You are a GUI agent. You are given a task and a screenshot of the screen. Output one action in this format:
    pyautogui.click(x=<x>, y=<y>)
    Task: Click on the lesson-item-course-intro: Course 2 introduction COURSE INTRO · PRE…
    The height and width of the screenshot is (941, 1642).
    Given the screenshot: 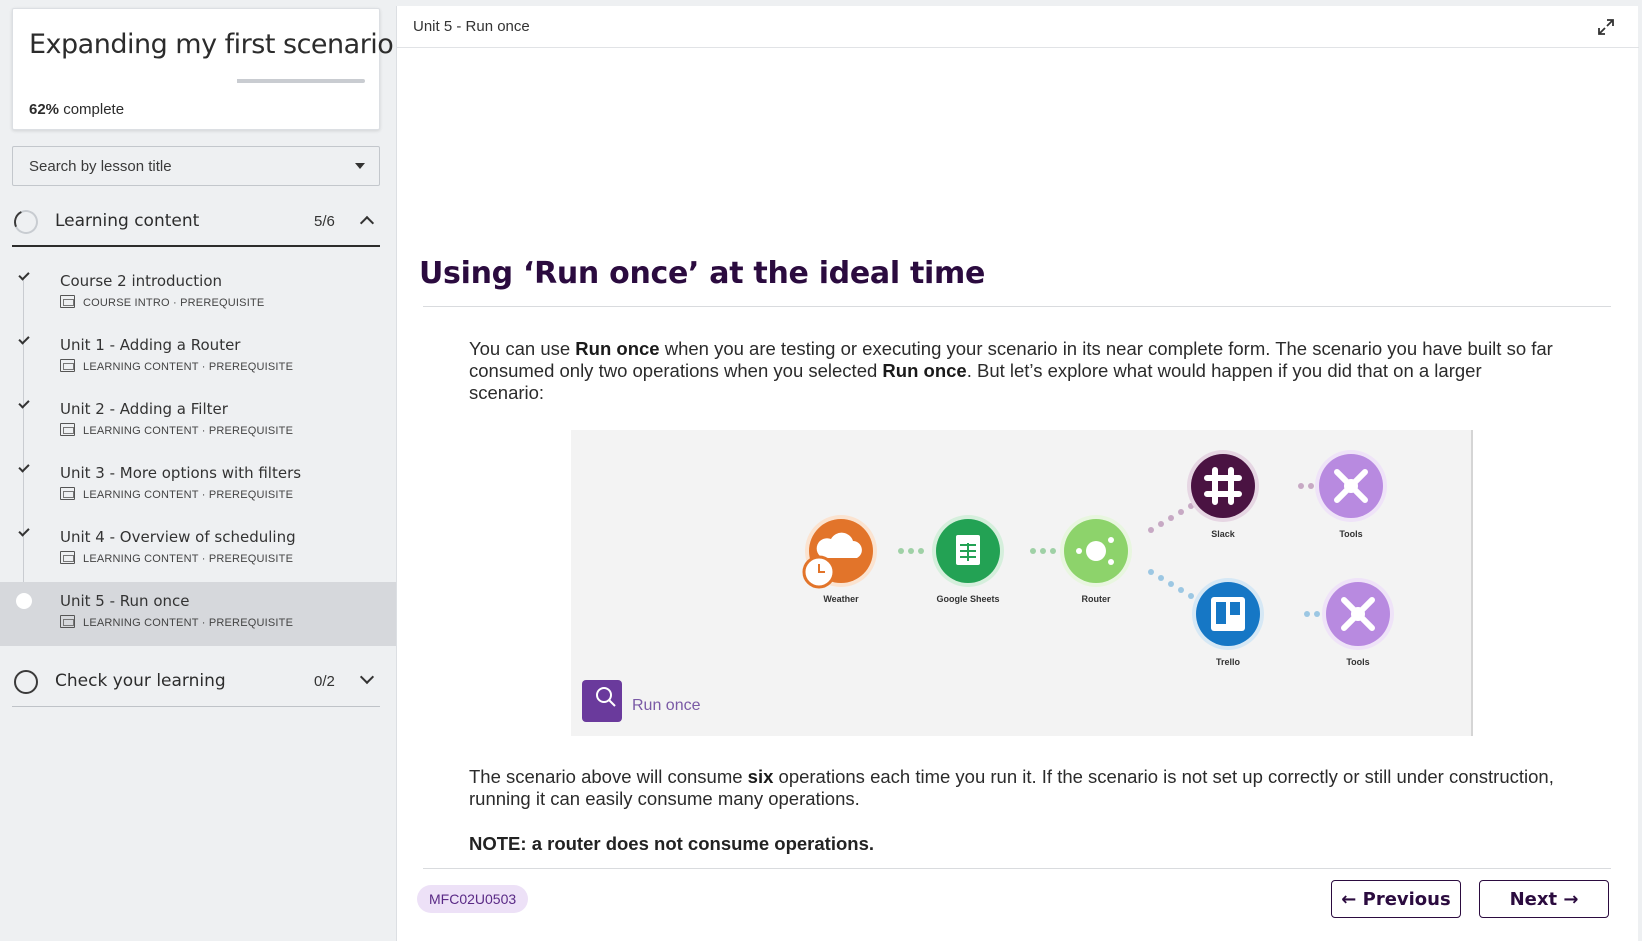 What is the action you would take?
    pyautogui.click(x=198, y=294)
    